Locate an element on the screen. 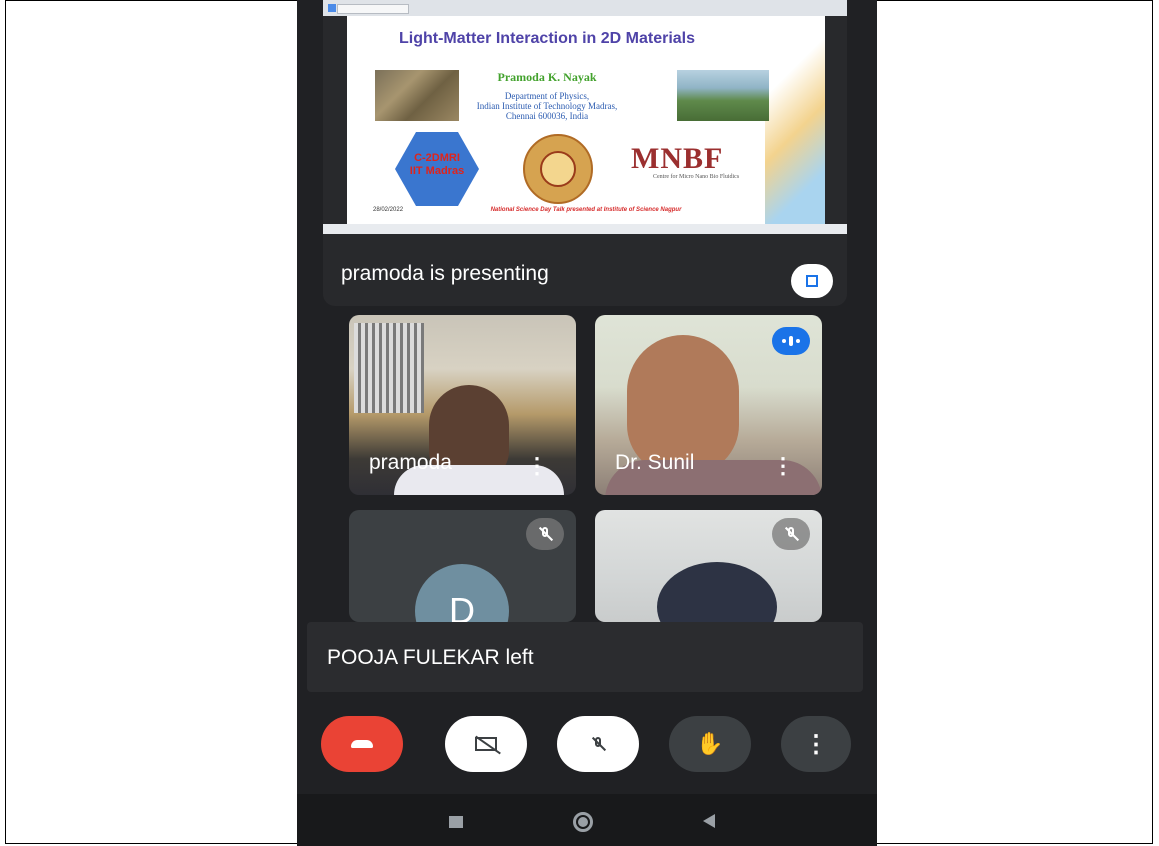 The image size is (1159, 846). participant-tile-d: D is located at coordinates (462, 566).